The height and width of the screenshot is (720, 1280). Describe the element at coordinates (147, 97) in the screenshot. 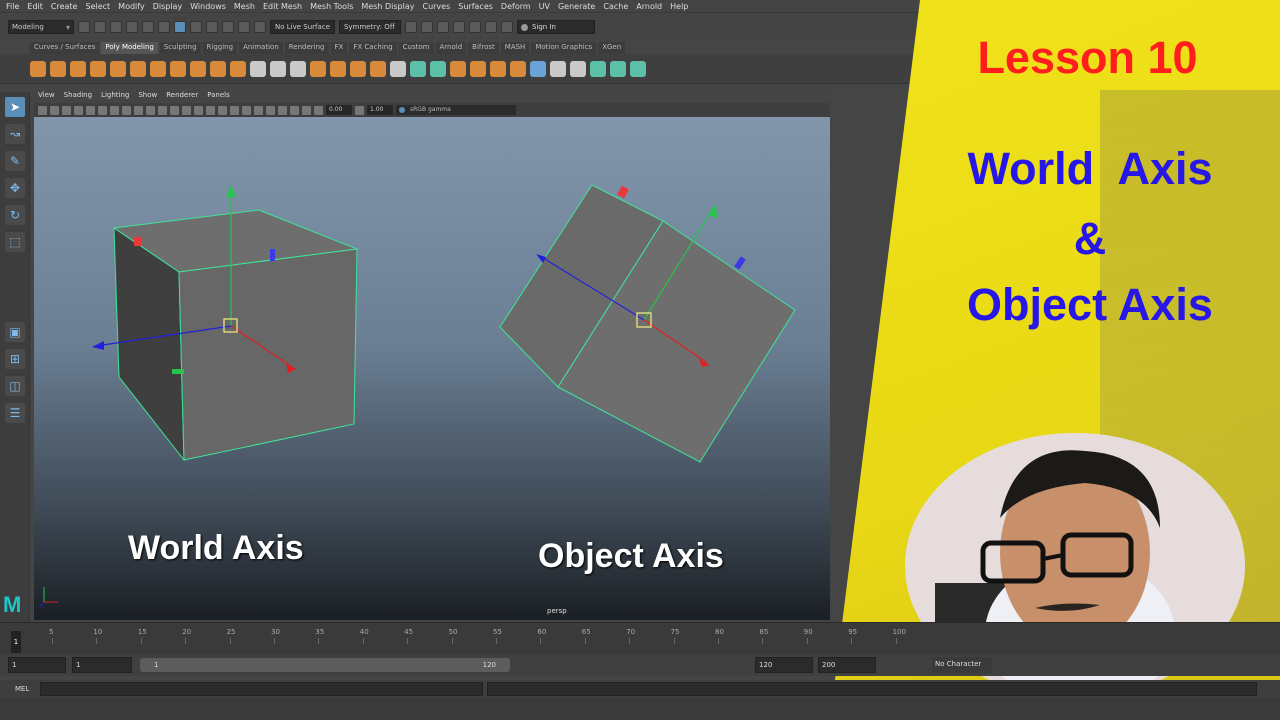

I see `panel-menu-show: Show` at that location.